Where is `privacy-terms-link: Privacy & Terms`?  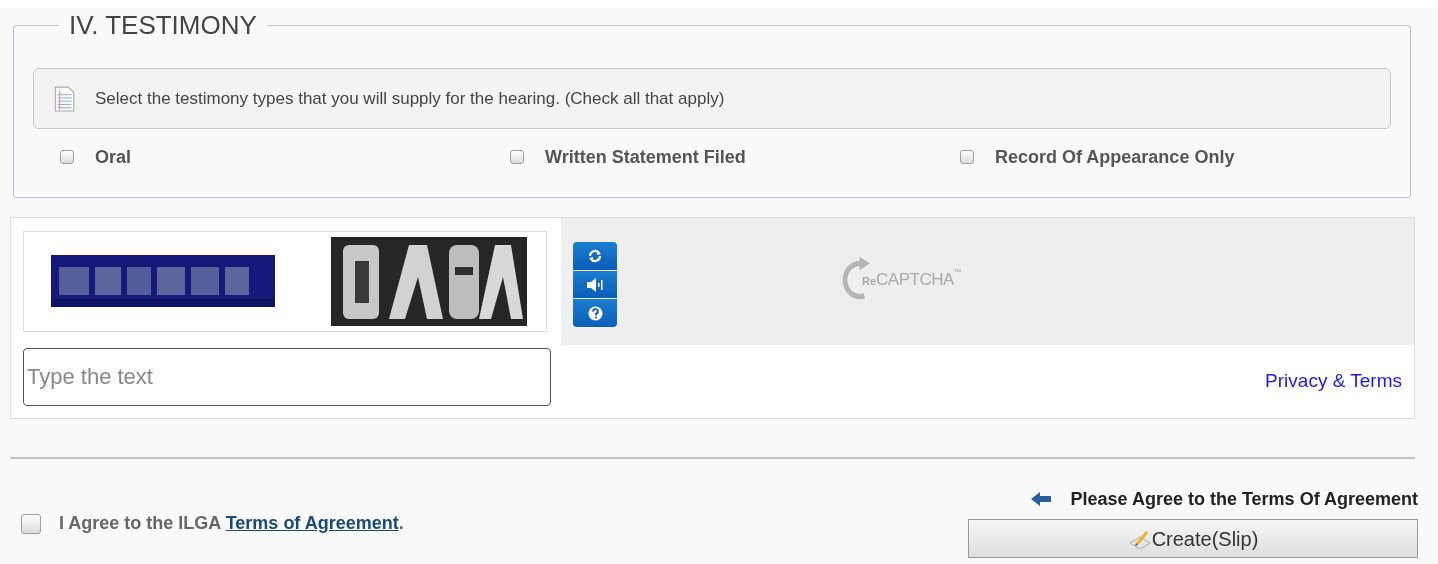 privacy-terms-link: Privacy & Terms is located at coordinates (1333, 381).